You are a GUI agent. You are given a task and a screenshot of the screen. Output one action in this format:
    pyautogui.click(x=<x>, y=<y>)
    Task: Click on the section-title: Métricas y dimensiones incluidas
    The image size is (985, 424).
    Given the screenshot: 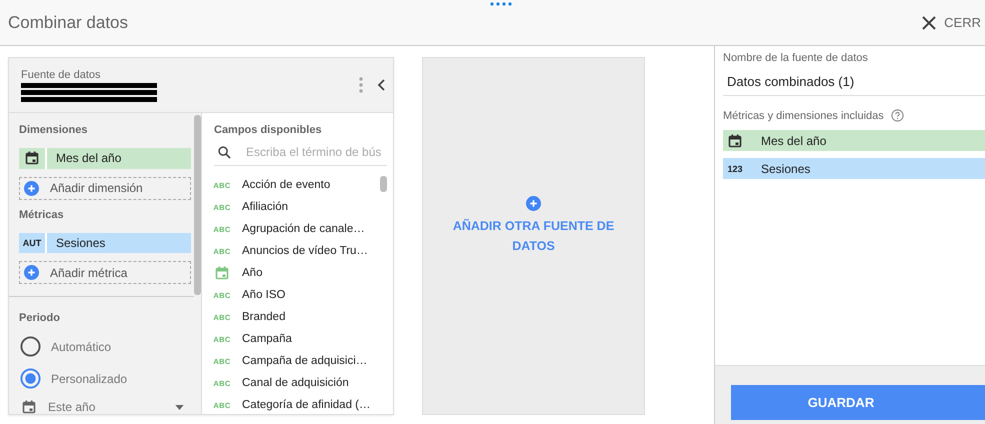 What is the action you would take?
    pyautogui.click(x=803, y=116)
    